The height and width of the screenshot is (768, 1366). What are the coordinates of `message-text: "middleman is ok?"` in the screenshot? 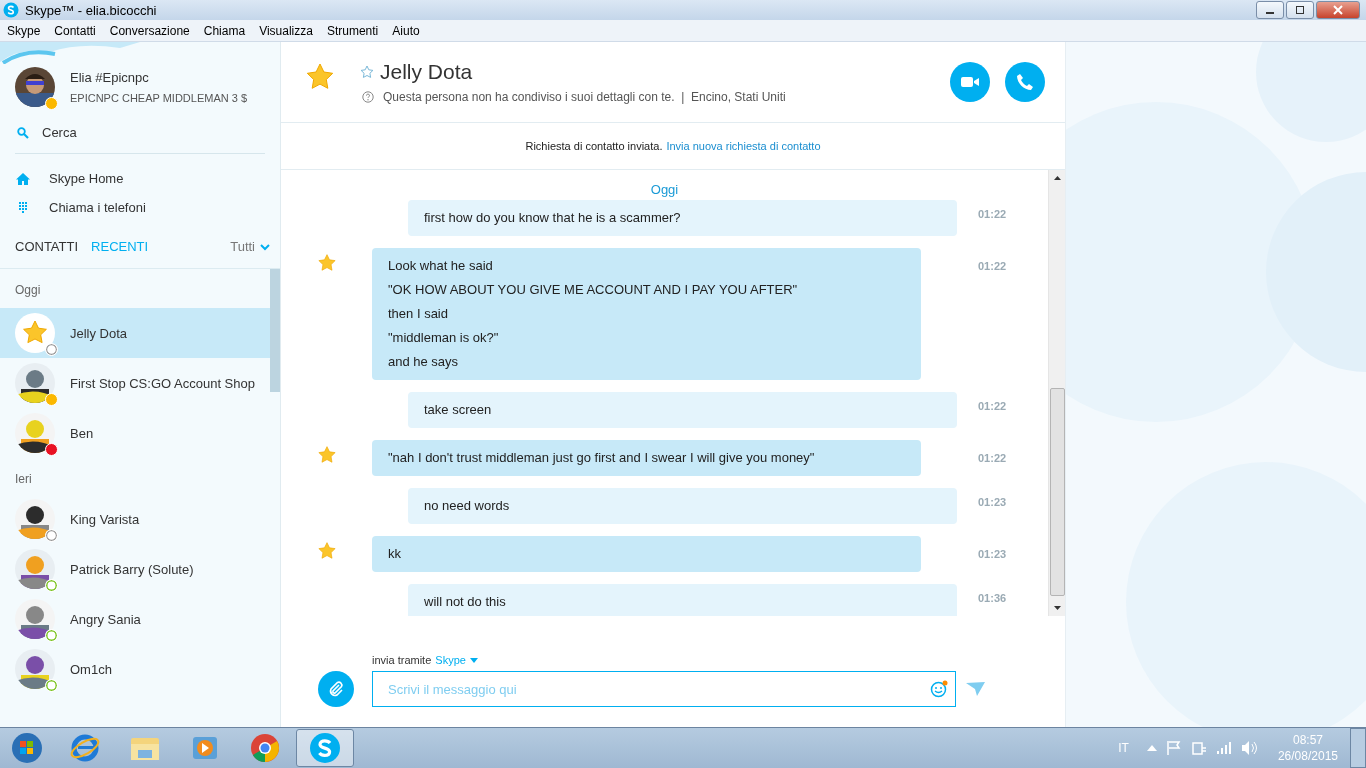 It's located at (444, 338).